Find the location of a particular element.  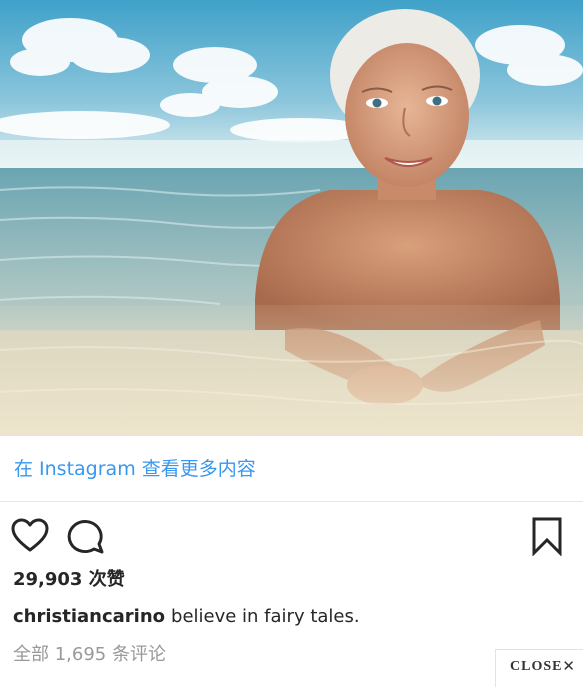

caption-text: believe in fairy tales. is located at coordinates (265, 616).